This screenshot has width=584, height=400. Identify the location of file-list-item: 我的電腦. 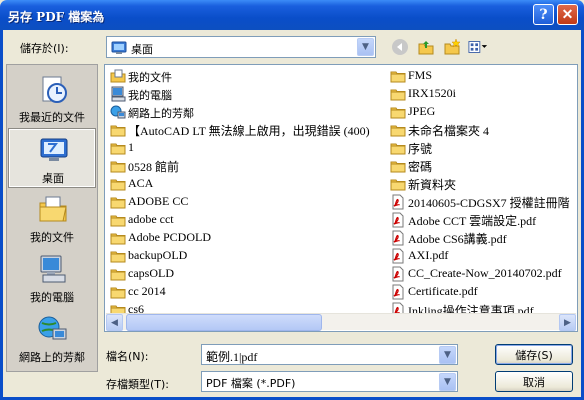
(247, 94).